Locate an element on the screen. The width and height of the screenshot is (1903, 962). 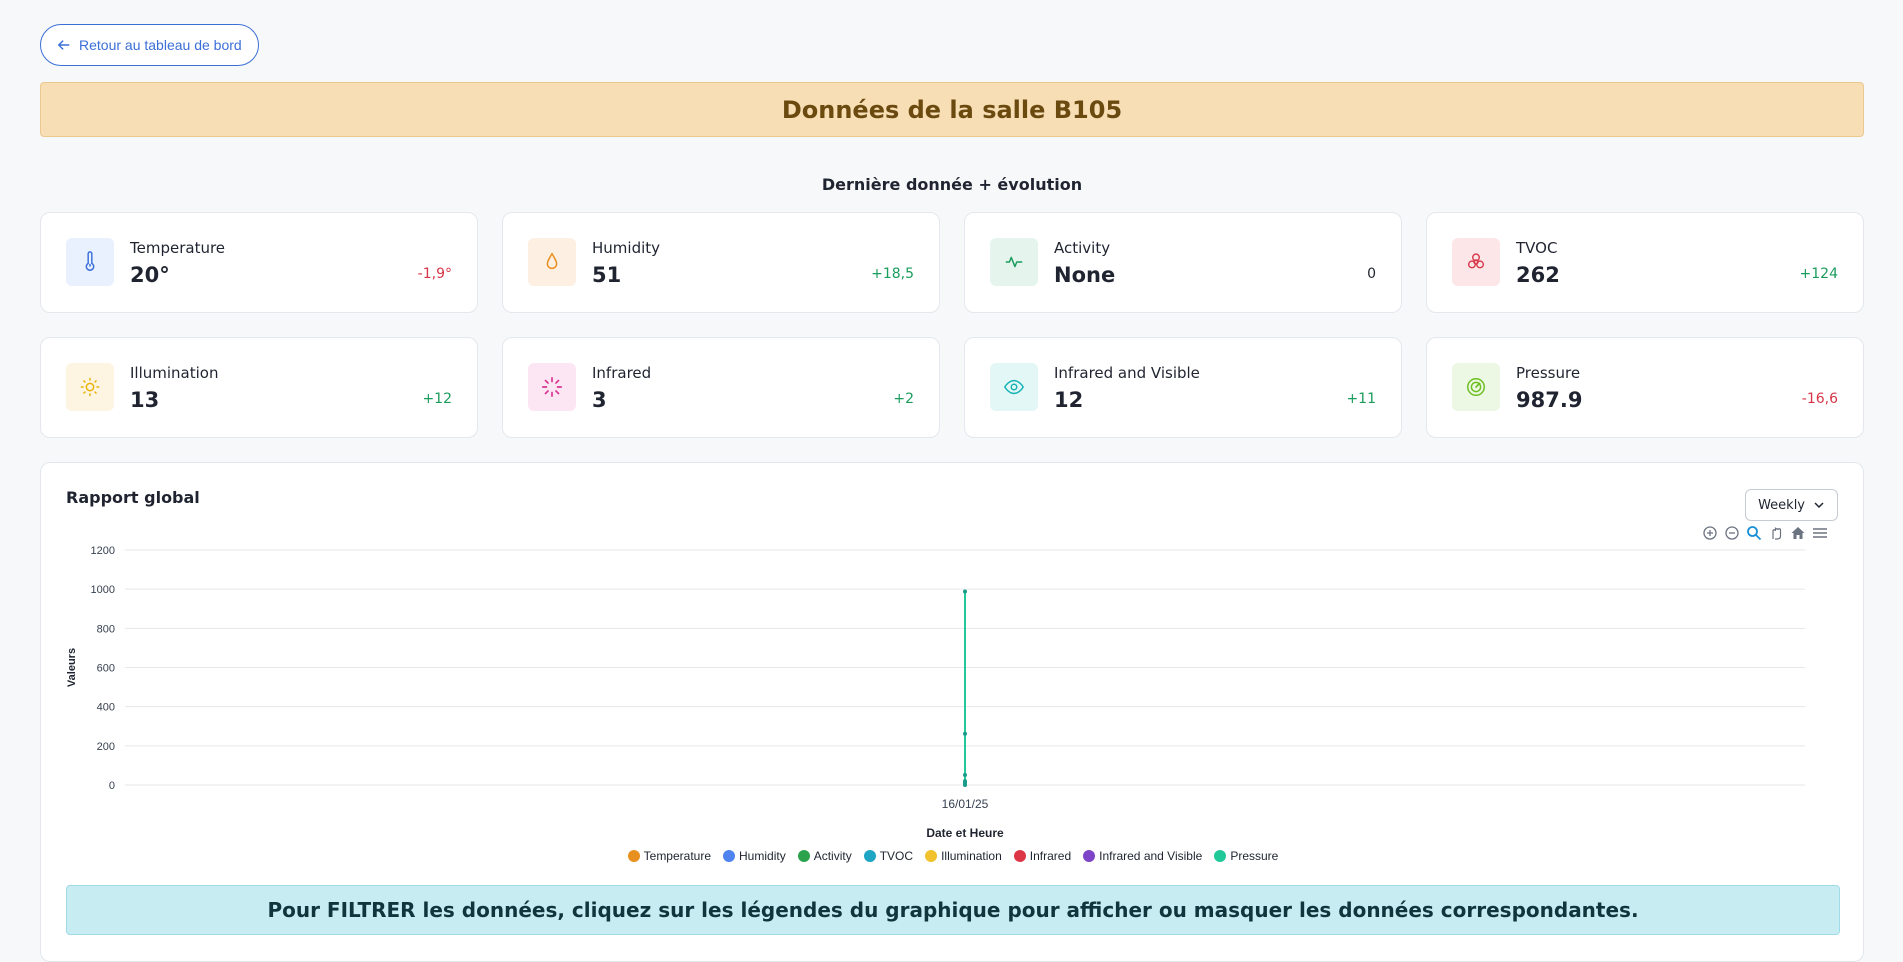
droplet-icon is located at coordinates (552, 262).